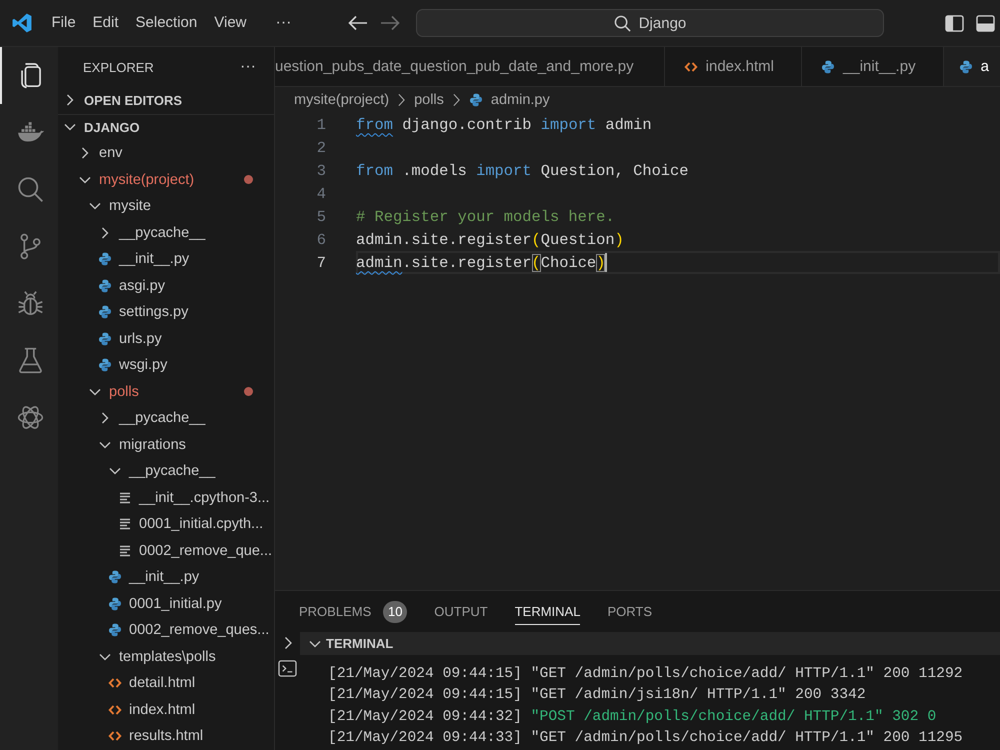 Image resolution: width=1000 pixels, height=750 pixels. Describe the element at coordinates (106, 23) in the screenshot. I see `menu-item: Edit` at that location.